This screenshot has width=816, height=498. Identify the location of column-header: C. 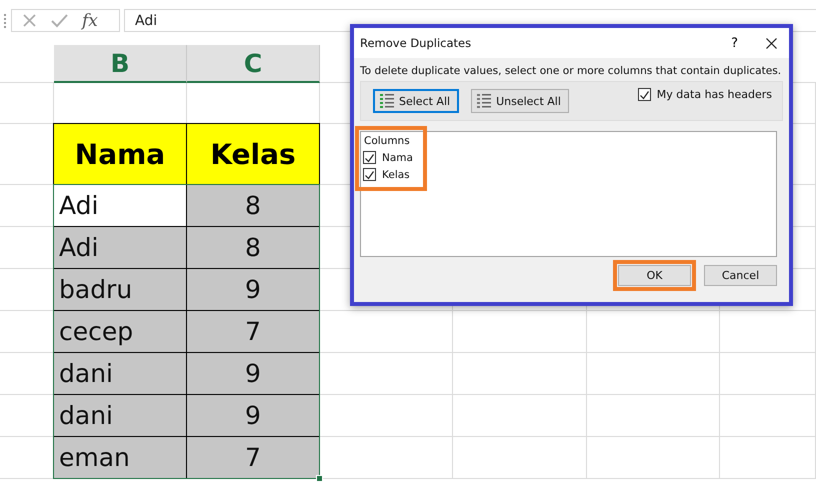
(253, 64).